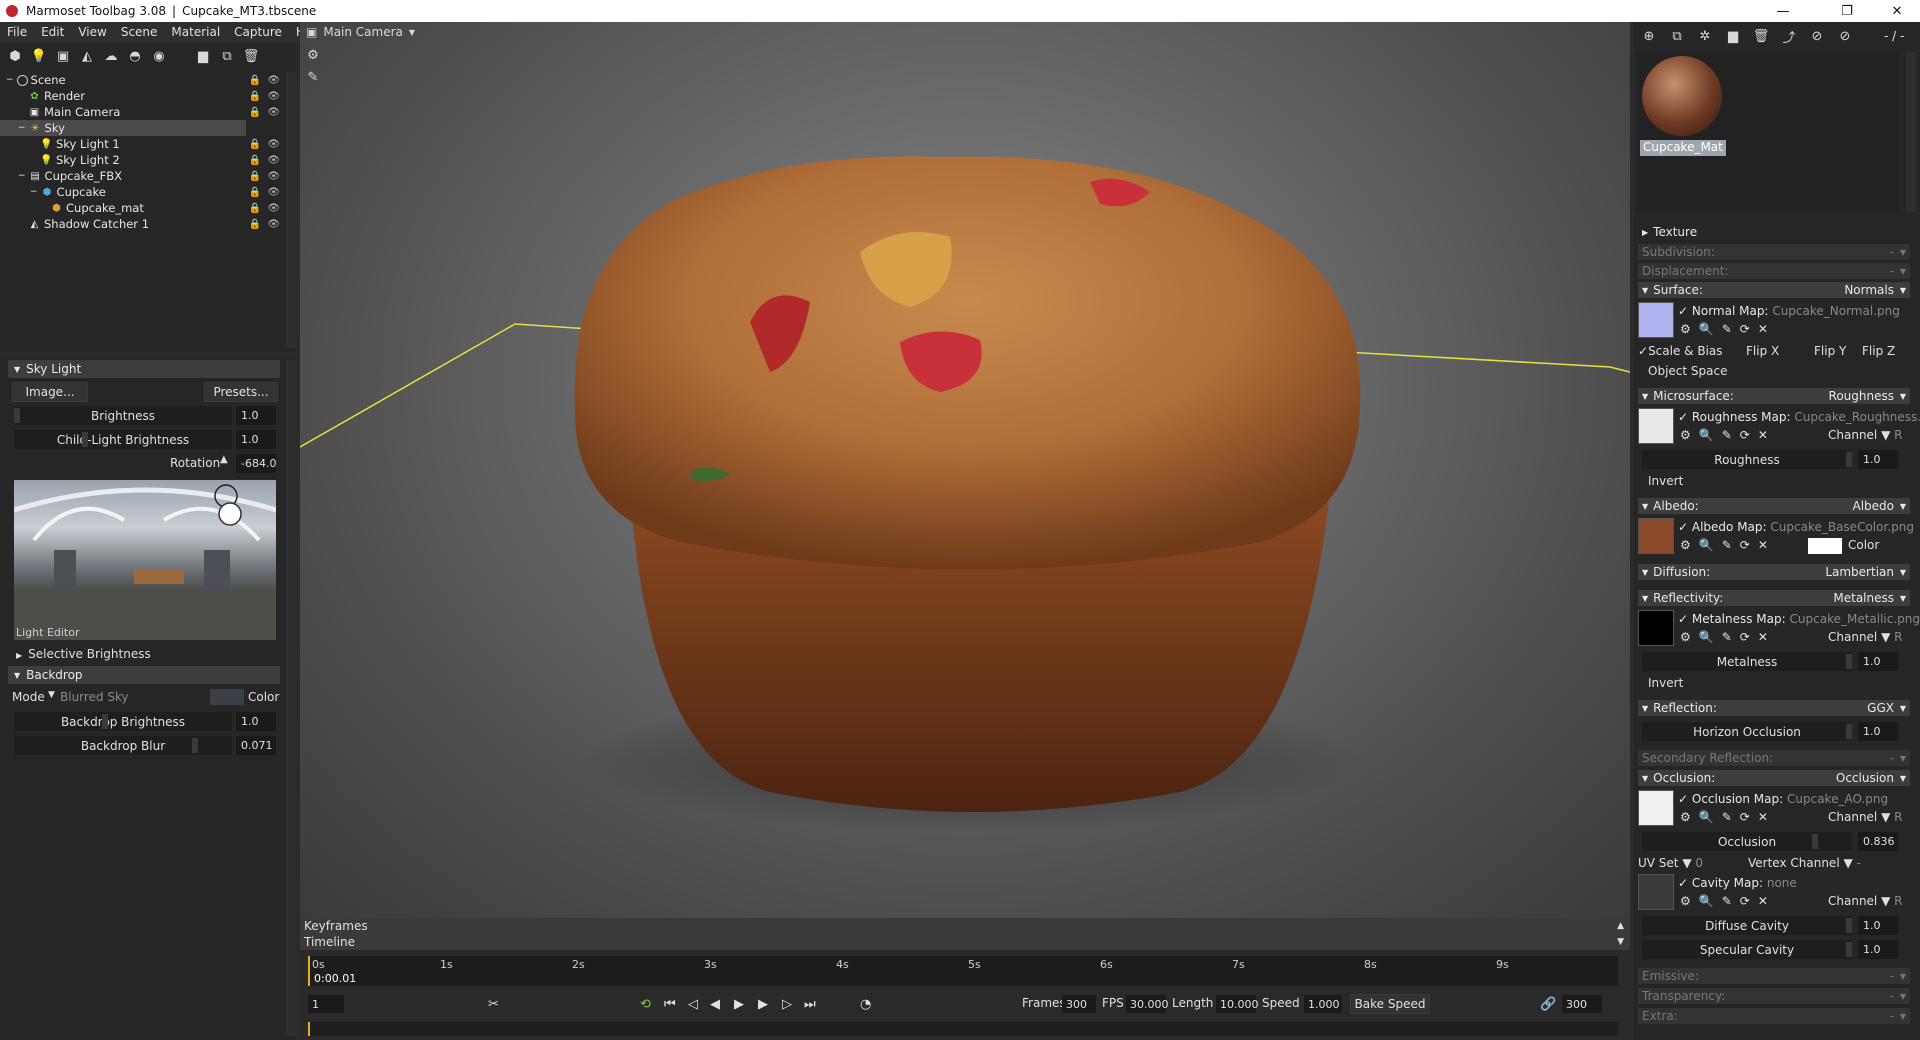 Image resolution: width=1920 pixels, height=1040 pixels. I want to click on uv-set-dropdown: UV Set ▼ 0, so click(1670, 863).